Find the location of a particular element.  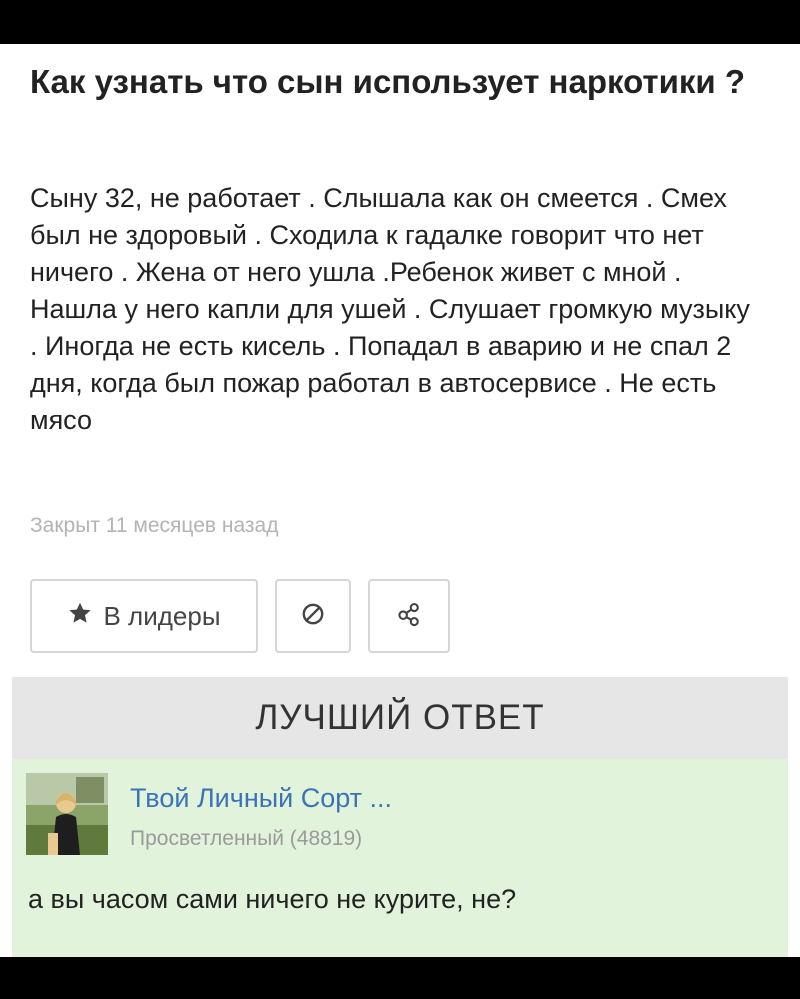

share-button is located at coordinates (409, 616).